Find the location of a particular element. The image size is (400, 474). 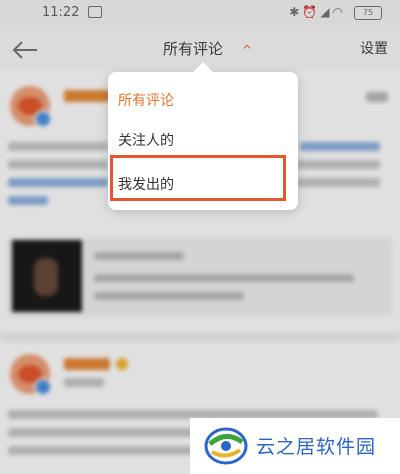

watermark-logo-icon is located at coordinates (226, 446).